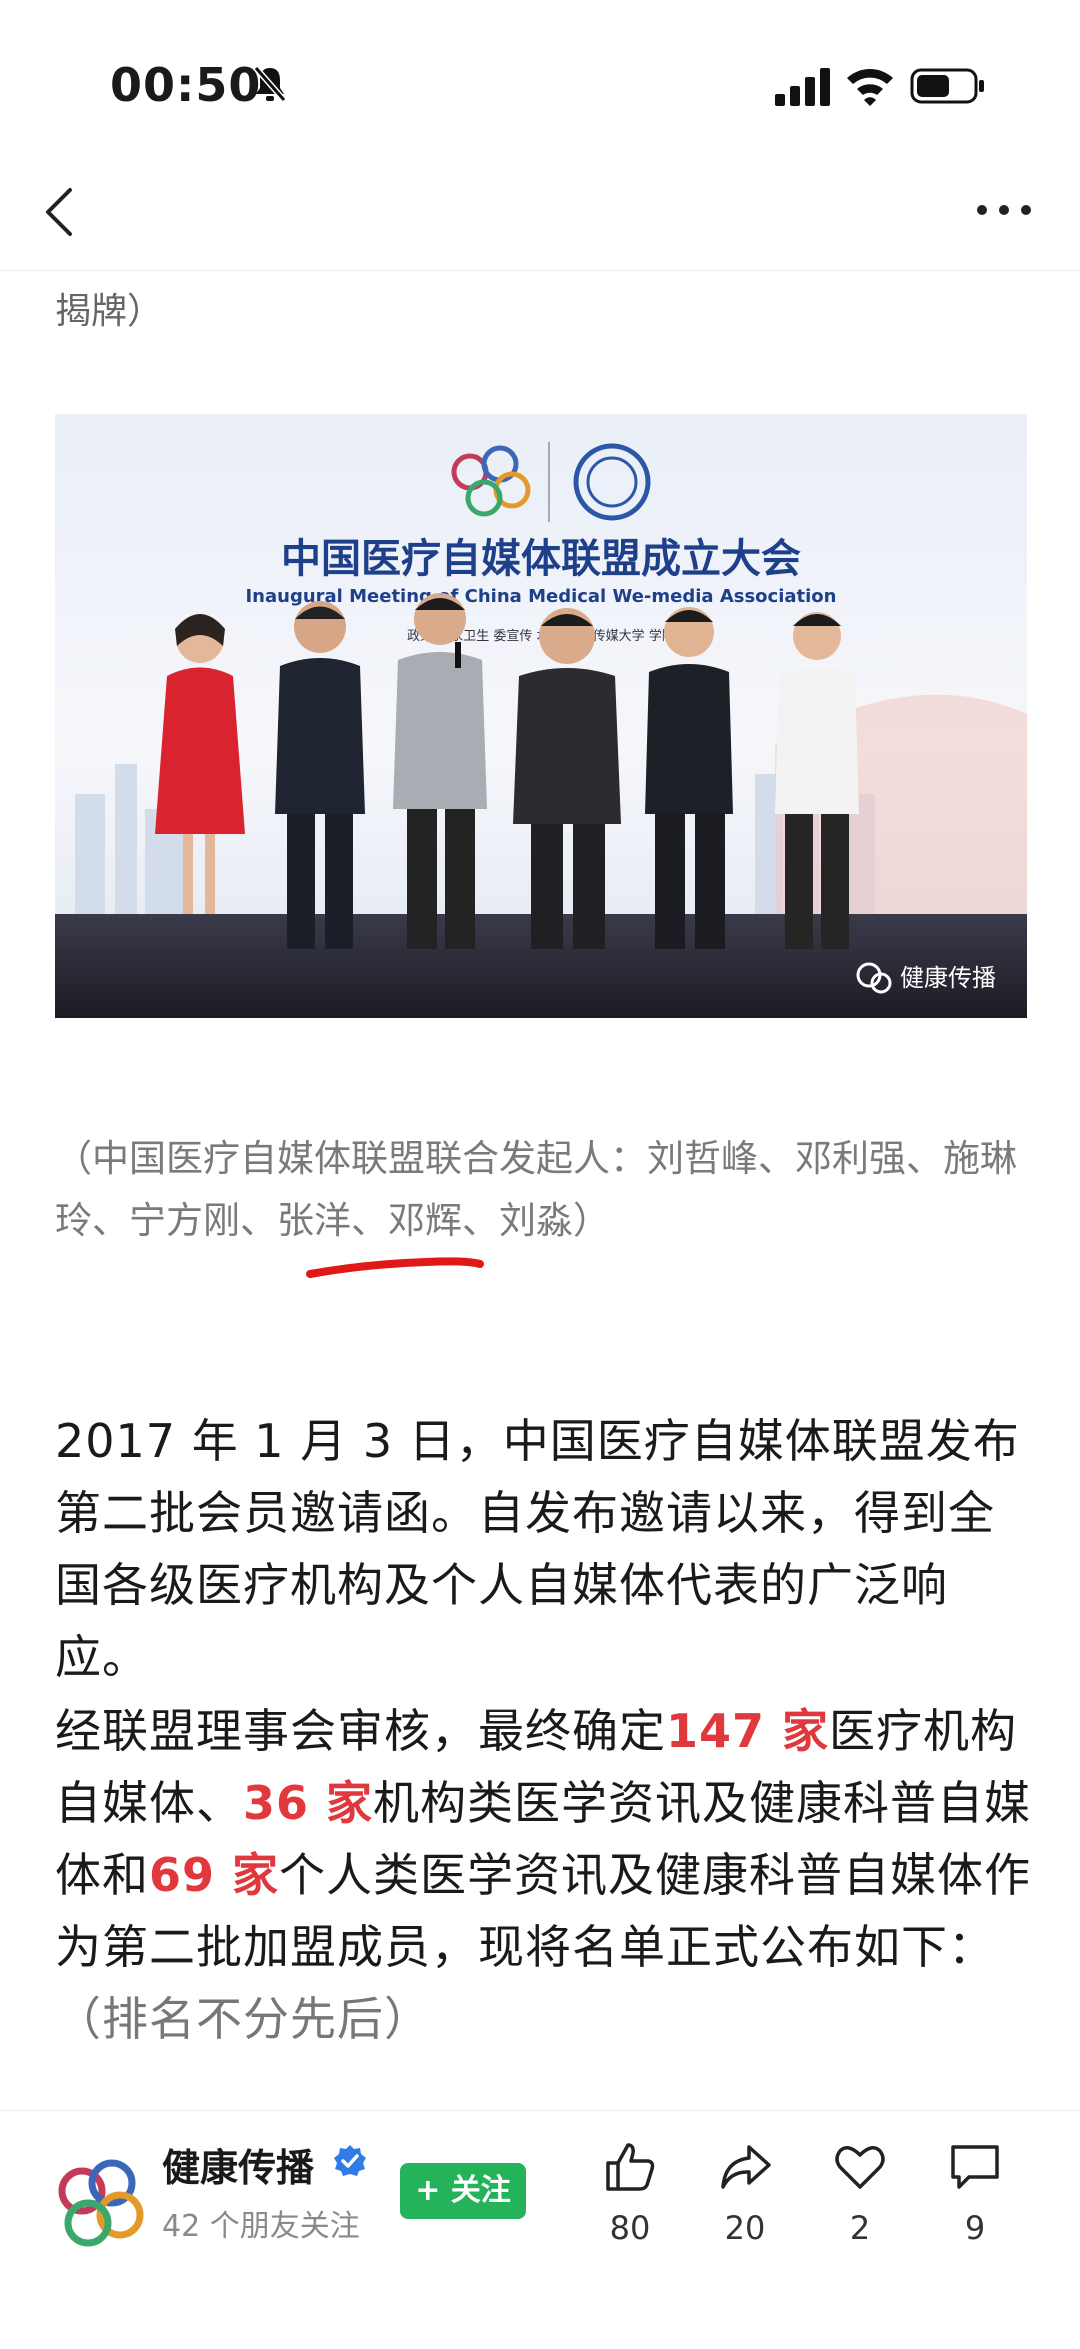  What do you see at coordinates (541, 559) in the screenshot?
I see `banner-title-cn: 中国医疗自媒体联盟成立大会` at bounding box center [541, 559].